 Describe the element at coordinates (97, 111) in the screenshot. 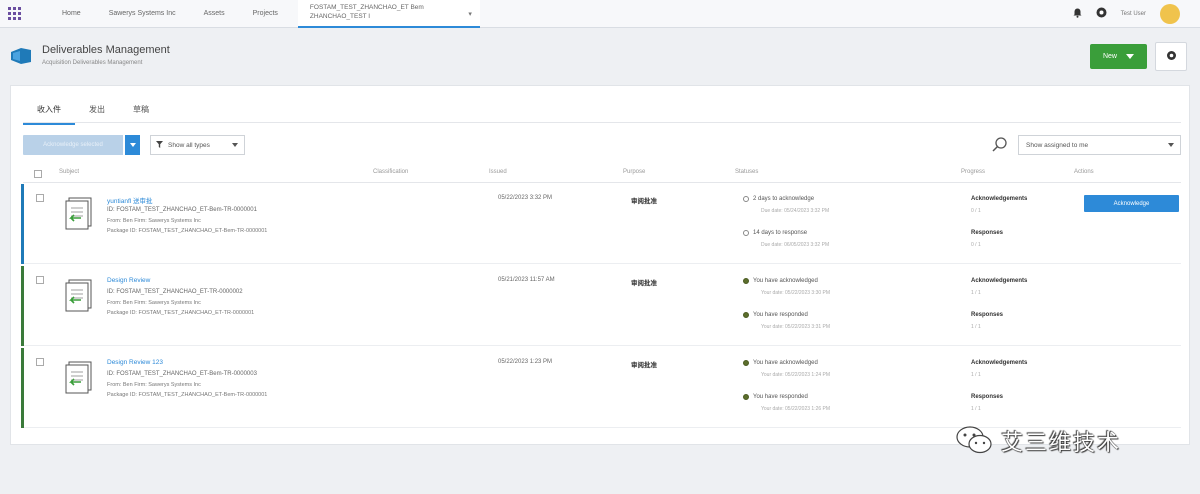

I see `tab-sent: 发出` at that location.